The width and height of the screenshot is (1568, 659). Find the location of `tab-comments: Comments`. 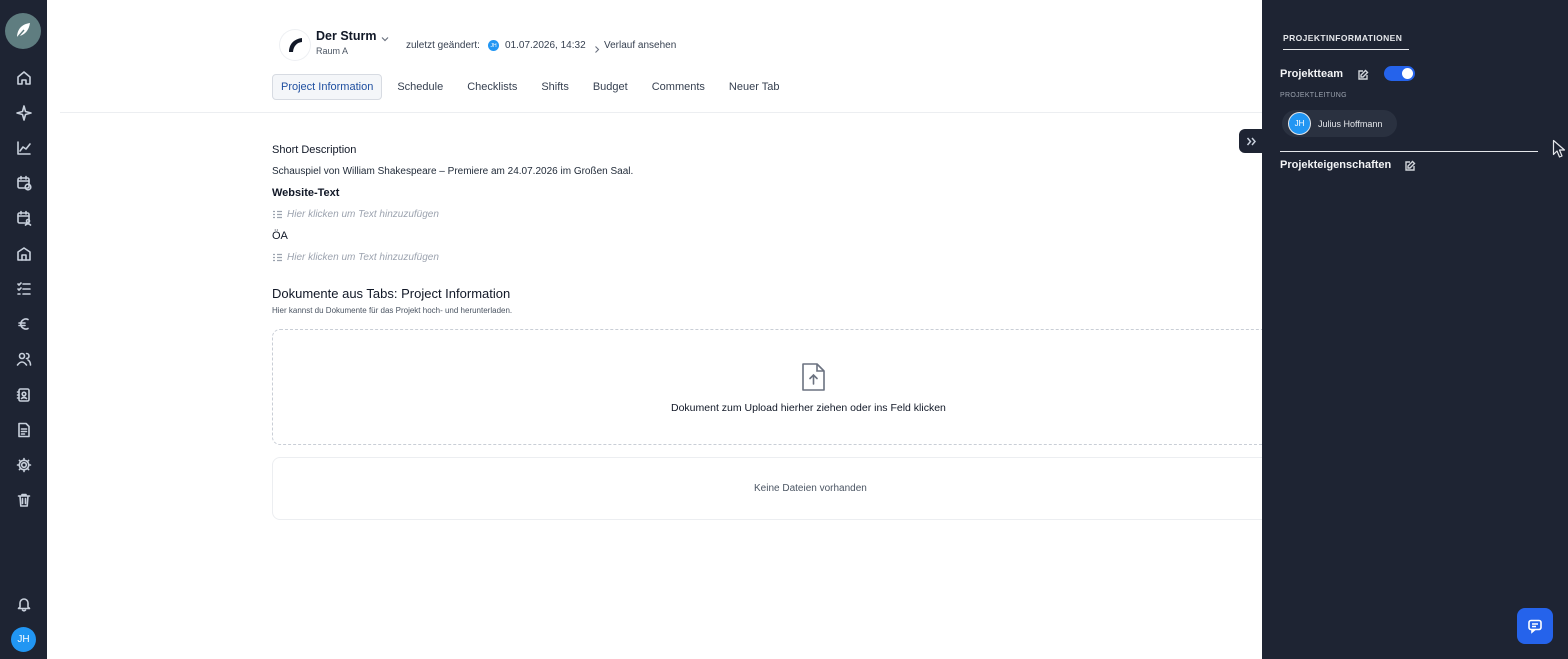

tab-comments: Comments is located at coordinates (678, 87).